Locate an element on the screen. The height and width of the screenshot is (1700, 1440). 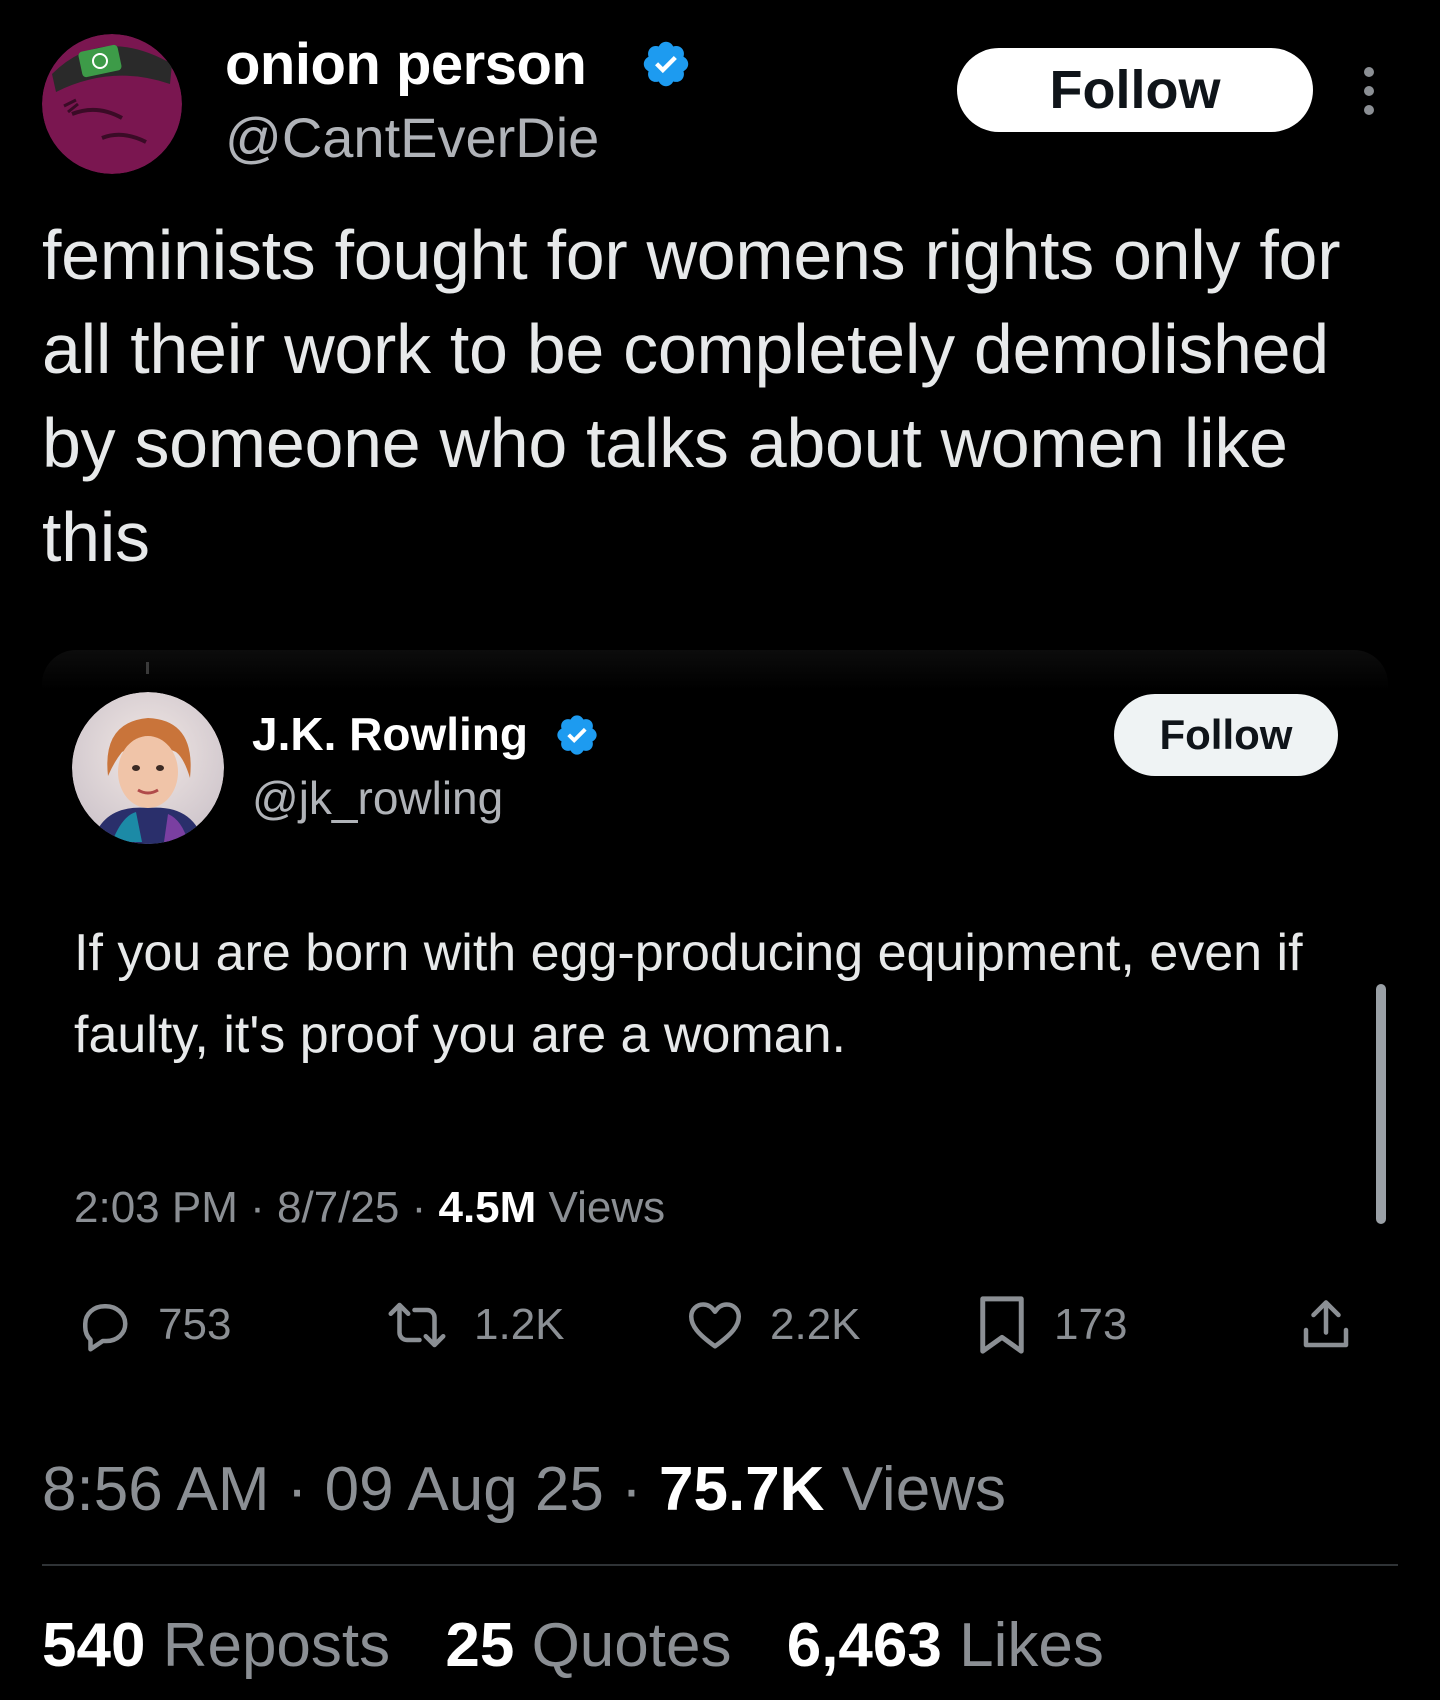
quoted-post-views-count: 4.5M is located at coordinates (487, 1207).